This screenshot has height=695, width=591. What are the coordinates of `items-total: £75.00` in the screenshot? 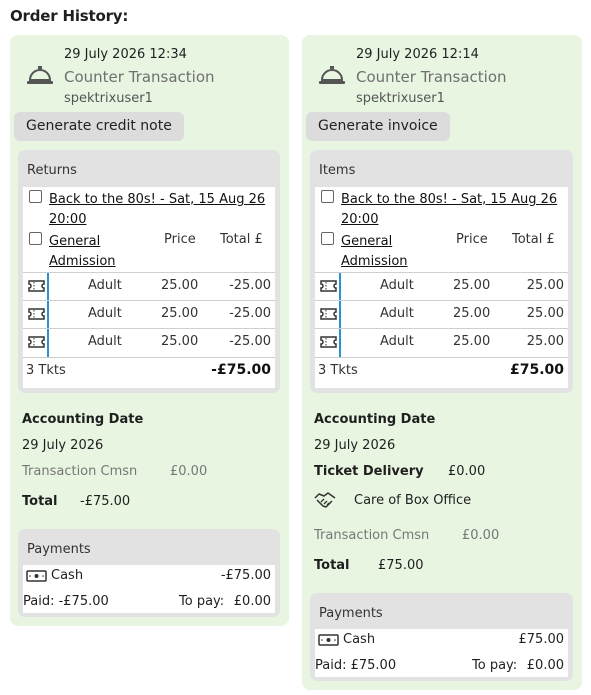 It's located at (536, 370).